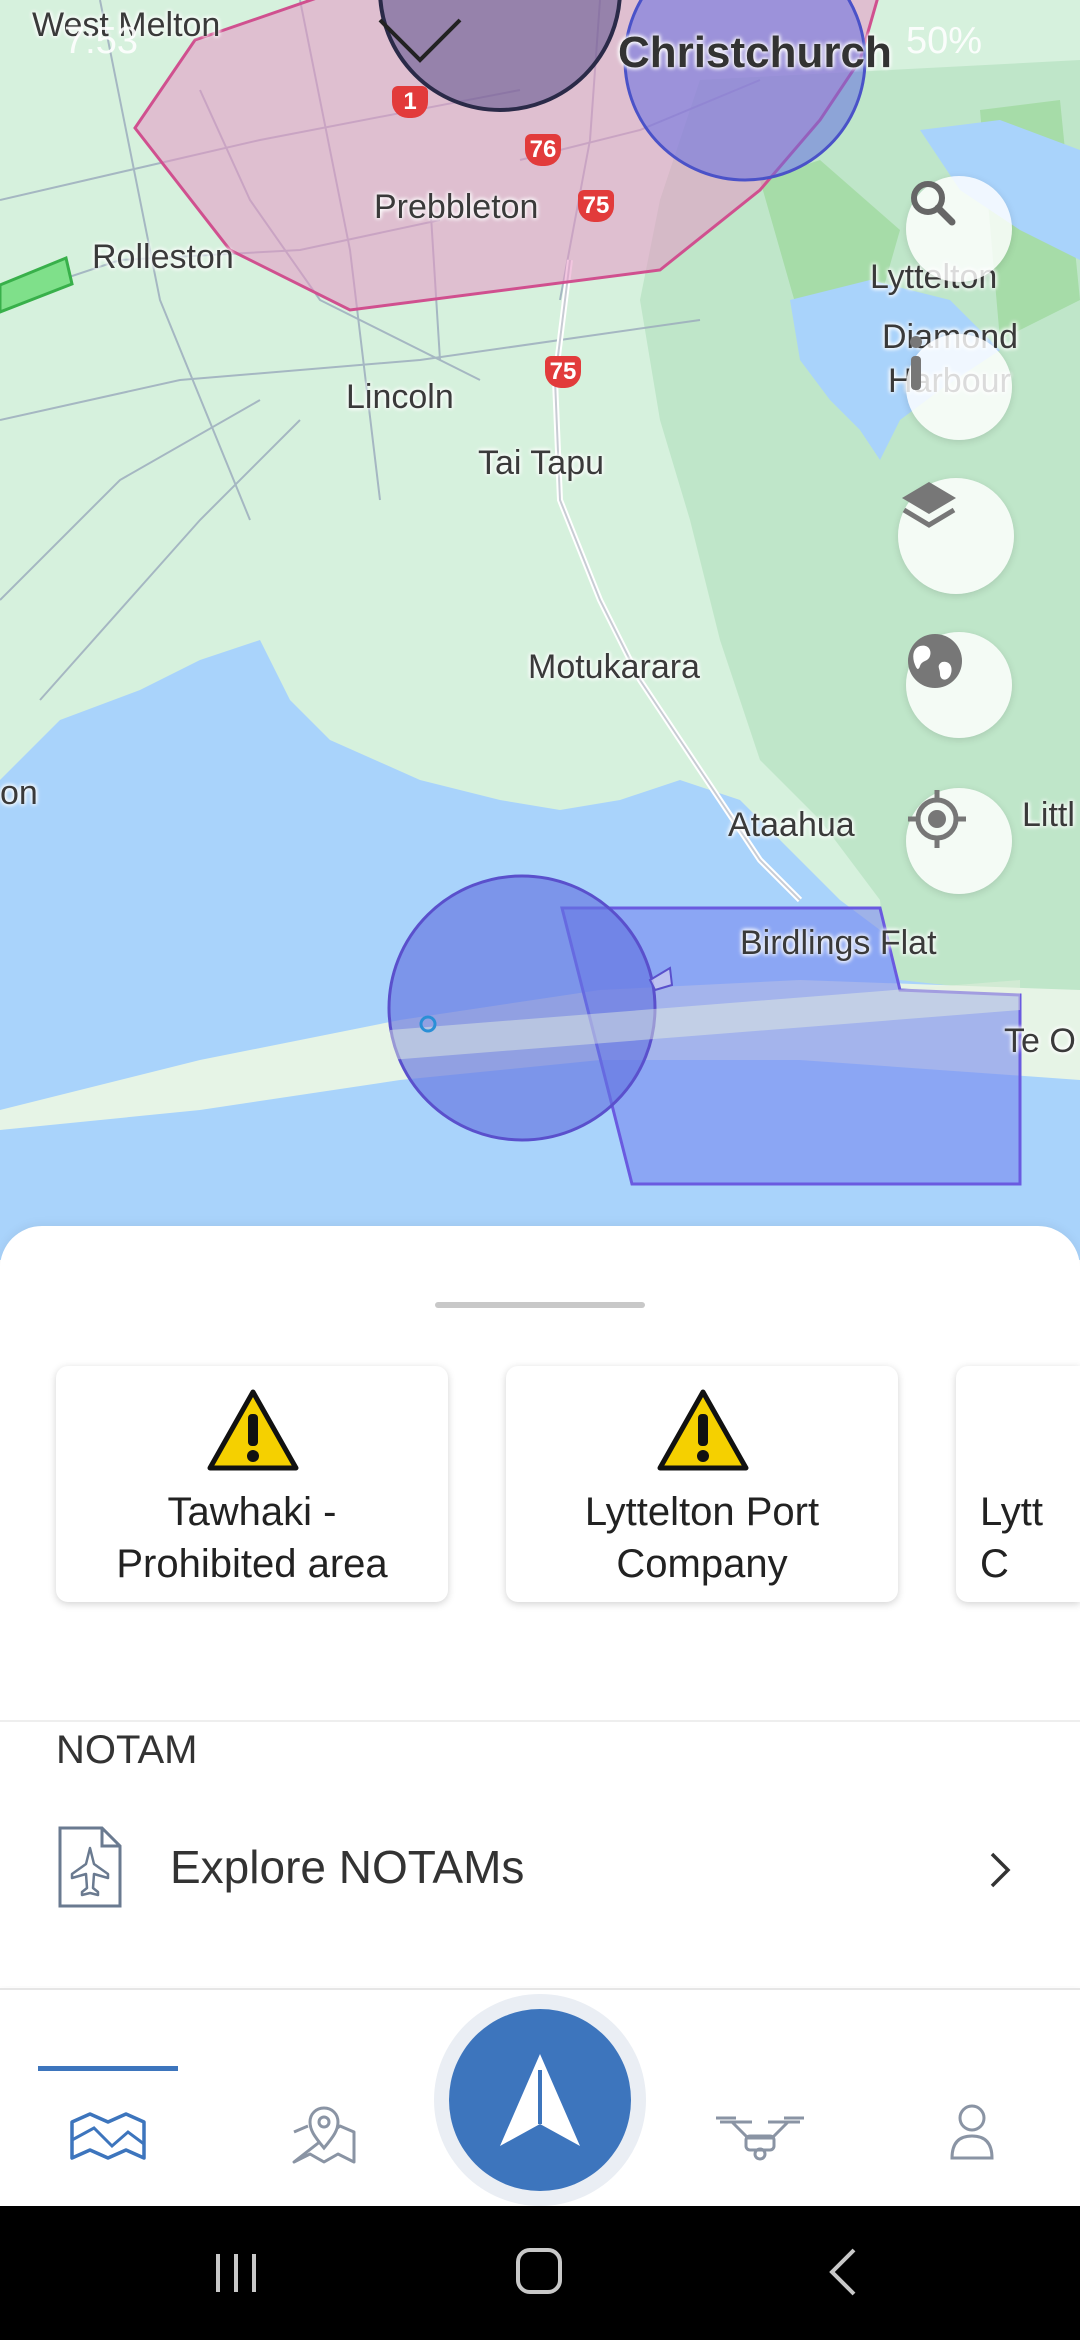  What do you see at coordinates (838, 943) in the screenshot?
I see `place-label: Birdlings Flat` at bounding box center [838, 943].